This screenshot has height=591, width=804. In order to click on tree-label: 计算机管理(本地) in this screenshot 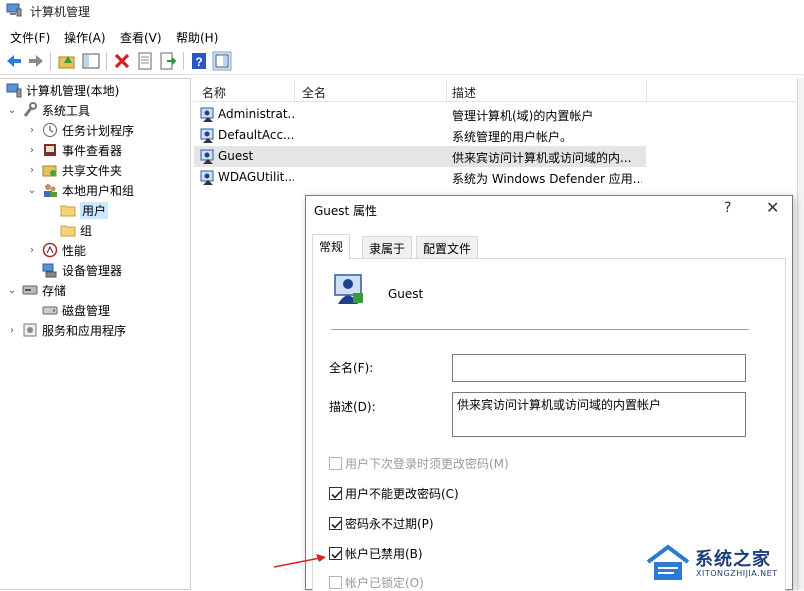, I will do `click(73, 90)`.